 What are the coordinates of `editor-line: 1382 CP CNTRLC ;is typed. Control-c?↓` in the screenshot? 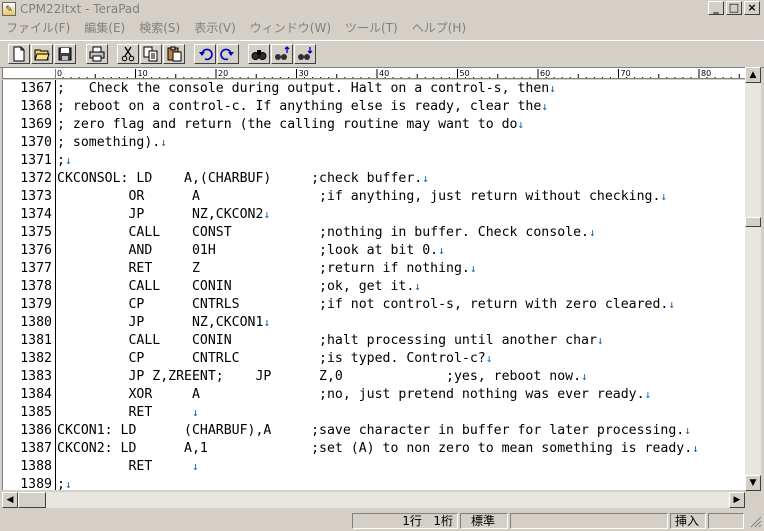 It's located at (373, 359).